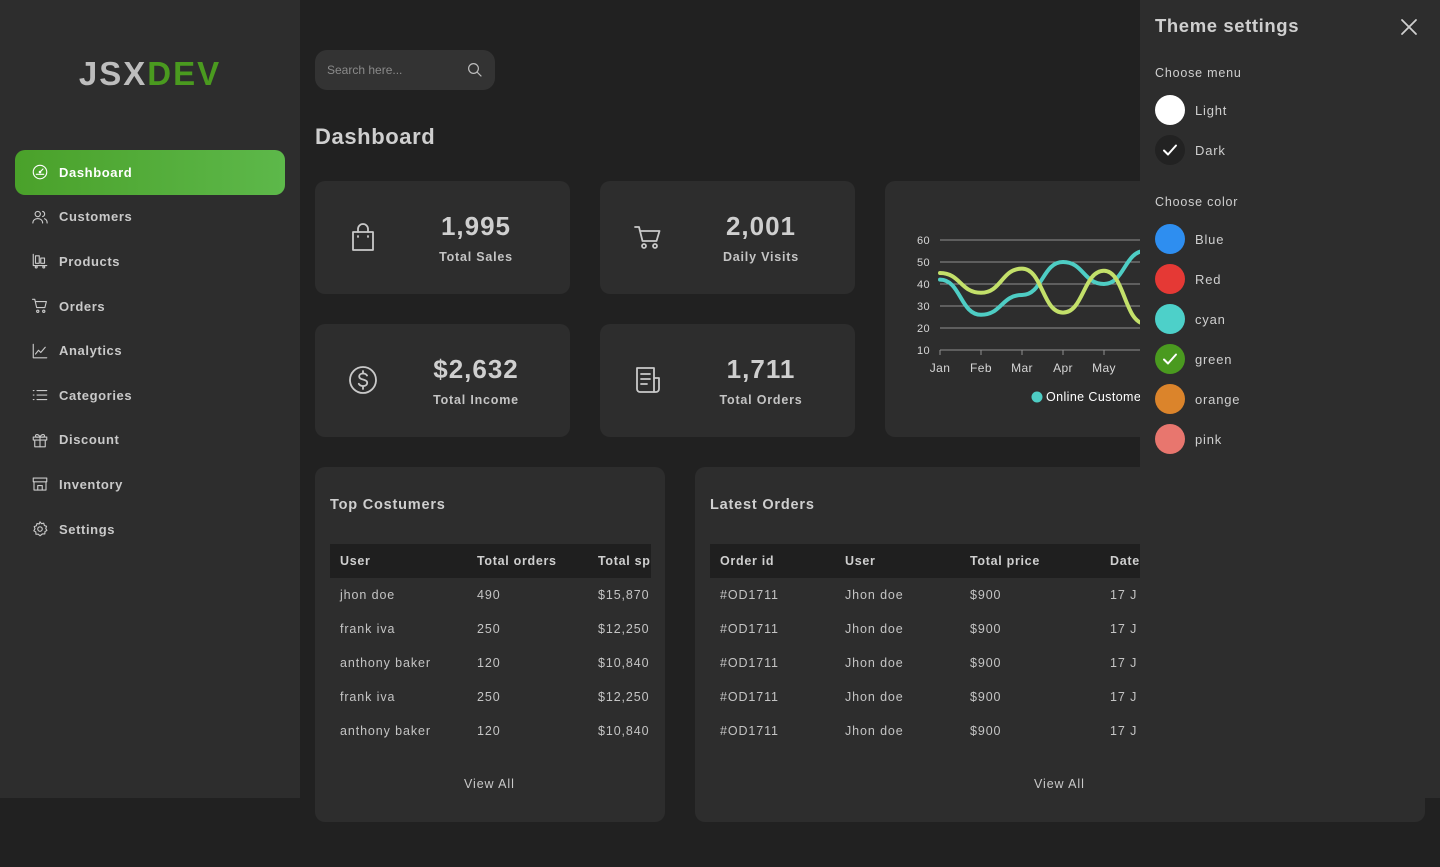  I want to click on brand-part-1: JSX, so click(113, 73).